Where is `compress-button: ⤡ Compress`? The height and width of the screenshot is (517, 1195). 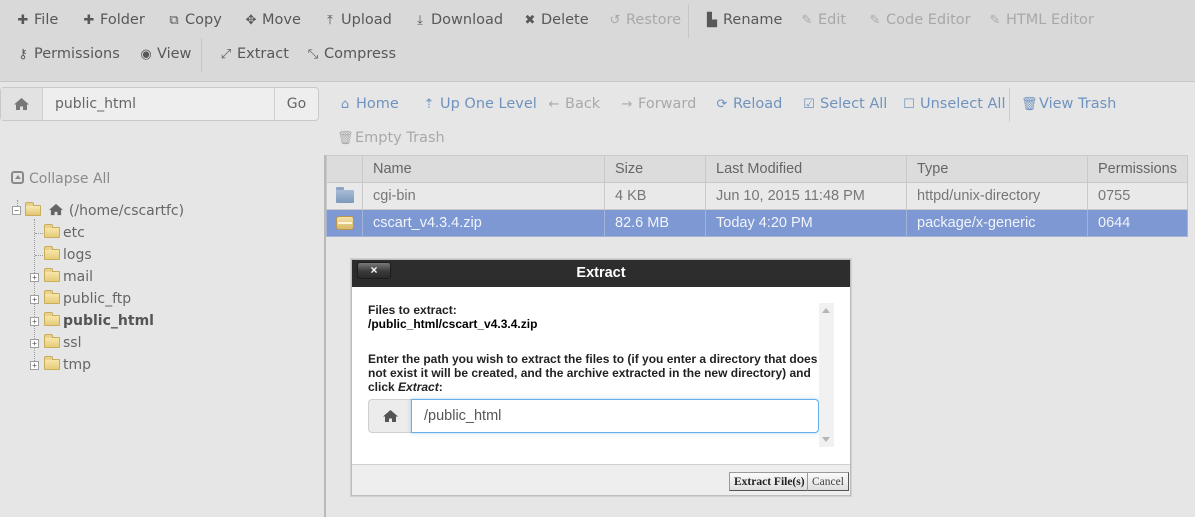 compress-button: ⤡ Compress is located at coordinates (351, 54).